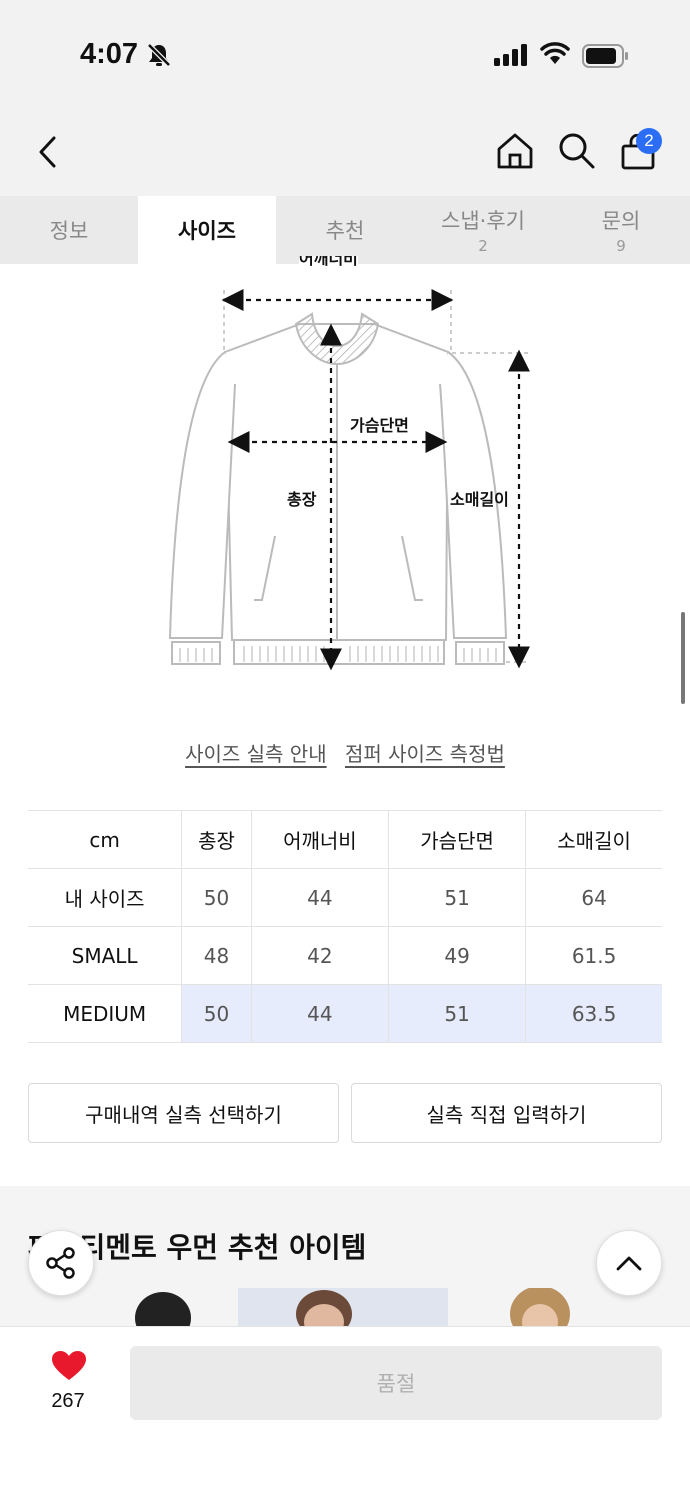 This screenshot has height=1500, width=690. Describe the element at coordinates (483, 221) in the screenshot. I see `tab-label: 스냅·후기` at that location.